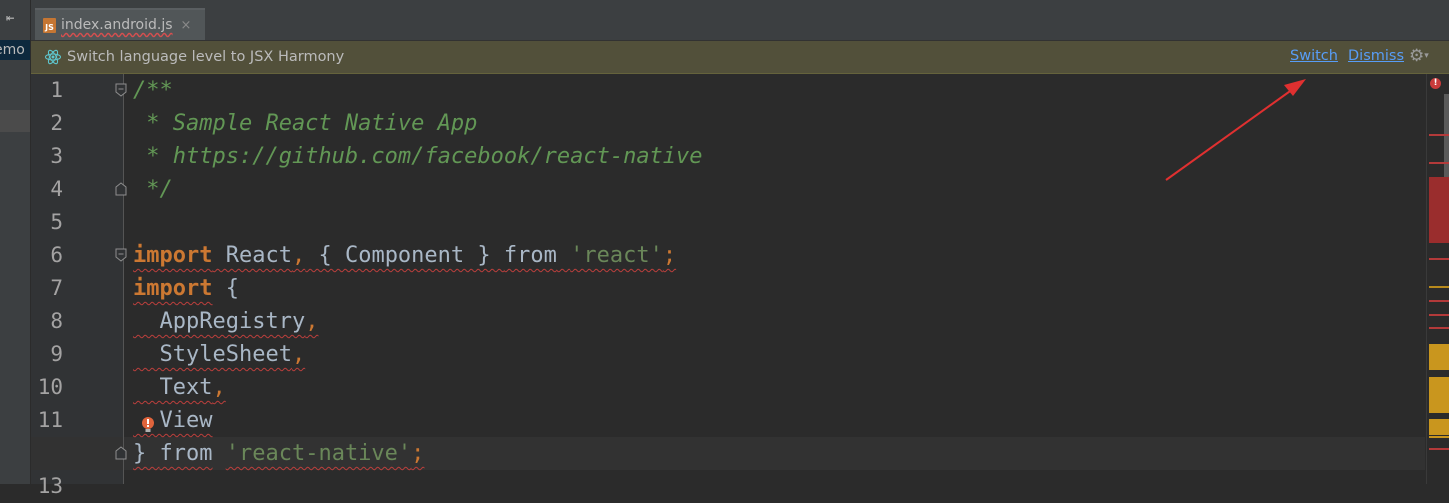  Describe the element at coordinates (740, 20) in the screenshot. I see `editor-tab-bar: JS index.android.js ×` at that location.